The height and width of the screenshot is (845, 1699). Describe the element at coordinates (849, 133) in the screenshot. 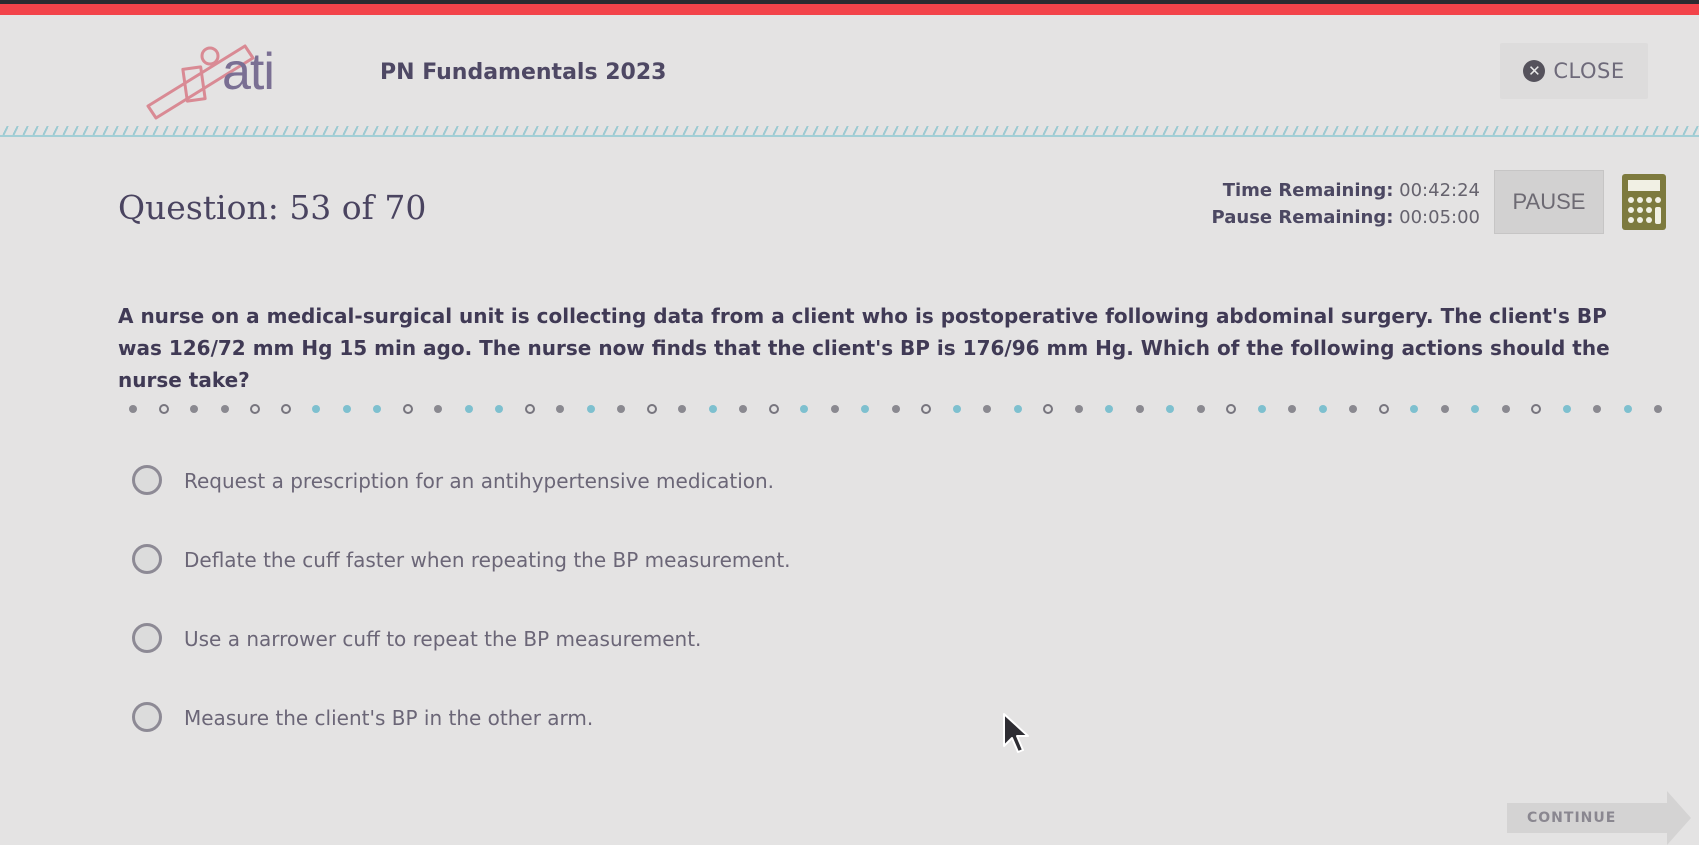

I see `header-divider` at that location.